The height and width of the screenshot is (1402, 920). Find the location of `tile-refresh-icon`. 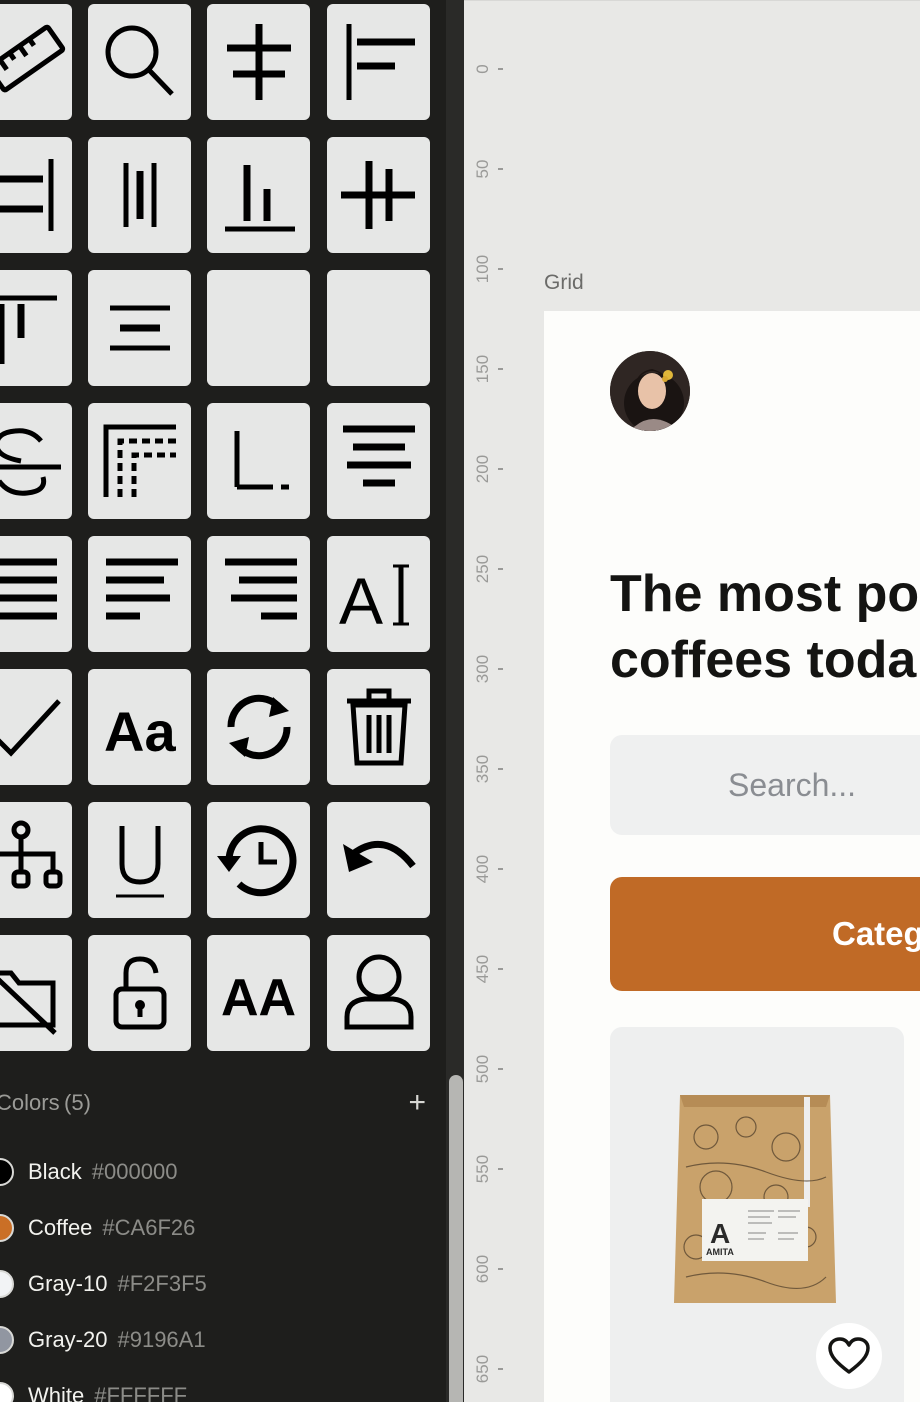

tile-refresh-icon is located at coordinates (258, 727).